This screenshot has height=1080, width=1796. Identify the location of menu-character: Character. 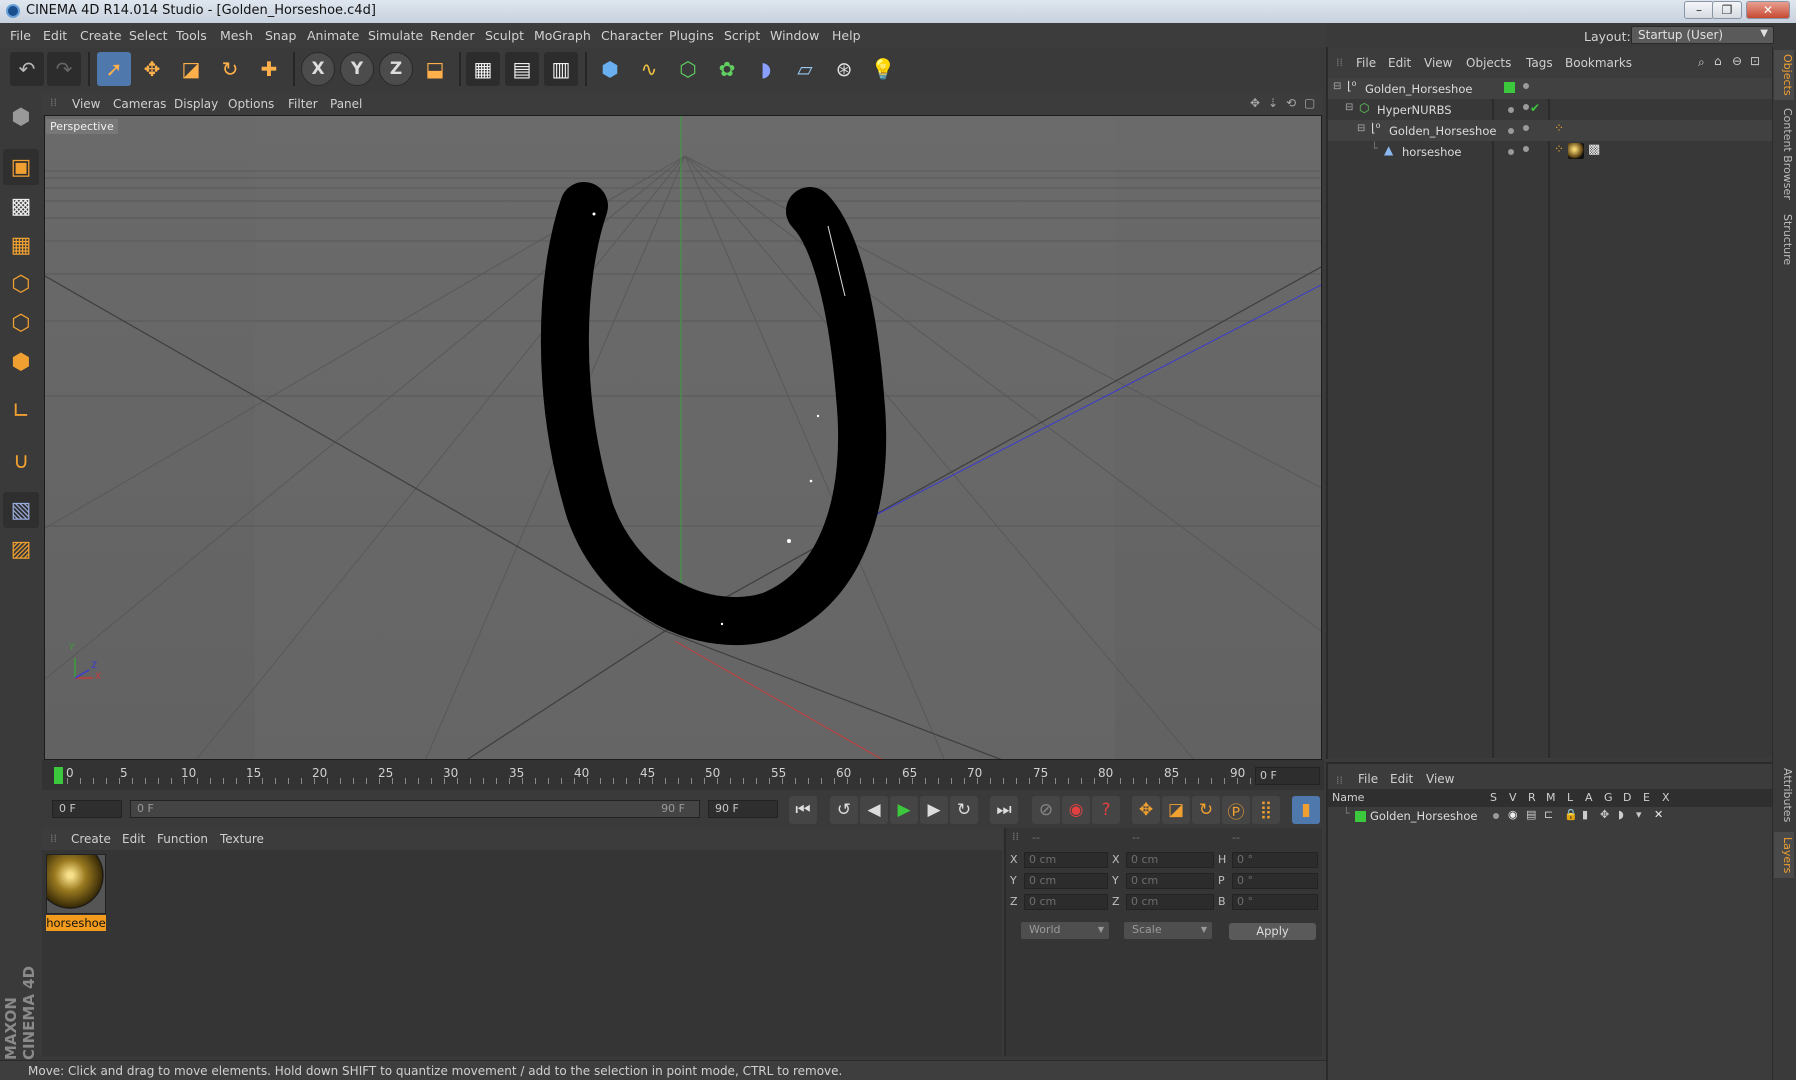
(632, 35).